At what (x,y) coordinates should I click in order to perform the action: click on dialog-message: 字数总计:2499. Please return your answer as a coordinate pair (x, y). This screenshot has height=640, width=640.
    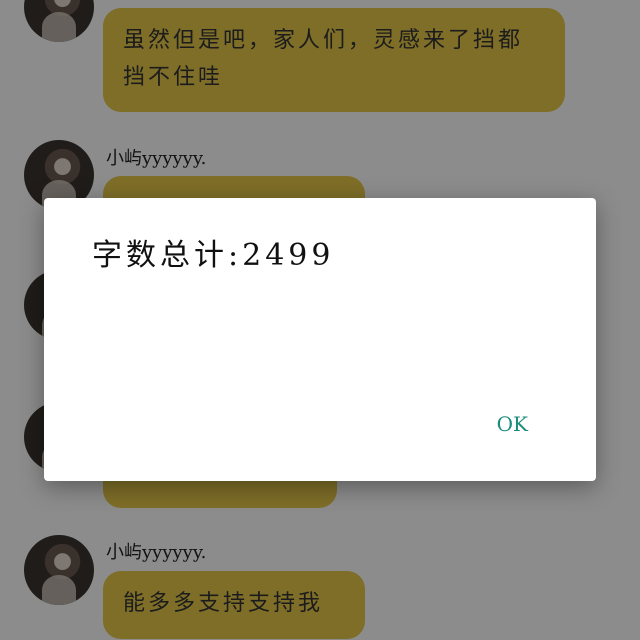
    Looking at the image, I should click on (213, 255).